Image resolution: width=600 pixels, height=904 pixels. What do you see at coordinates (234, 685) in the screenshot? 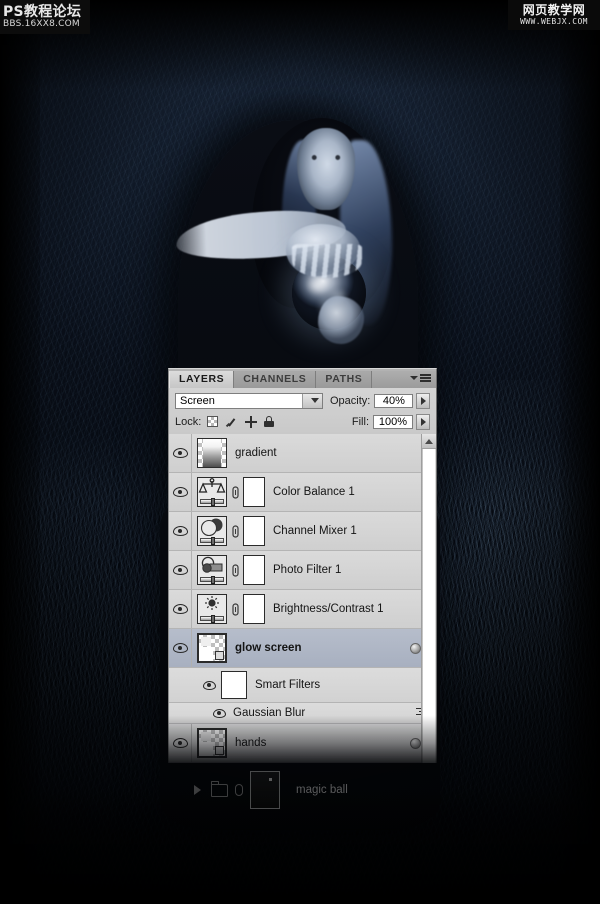
I see `filter-mask-thumbnail` at bounding box center [234, 685].